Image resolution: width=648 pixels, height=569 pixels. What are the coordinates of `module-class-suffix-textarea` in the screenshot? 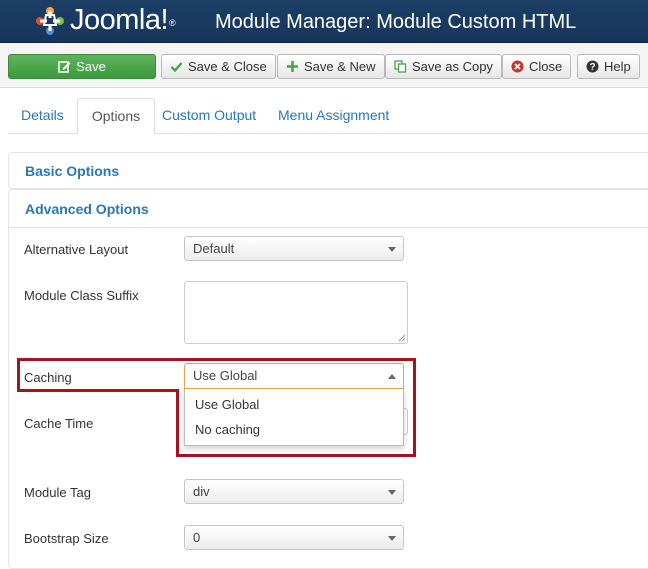 It's located at (296, 312).